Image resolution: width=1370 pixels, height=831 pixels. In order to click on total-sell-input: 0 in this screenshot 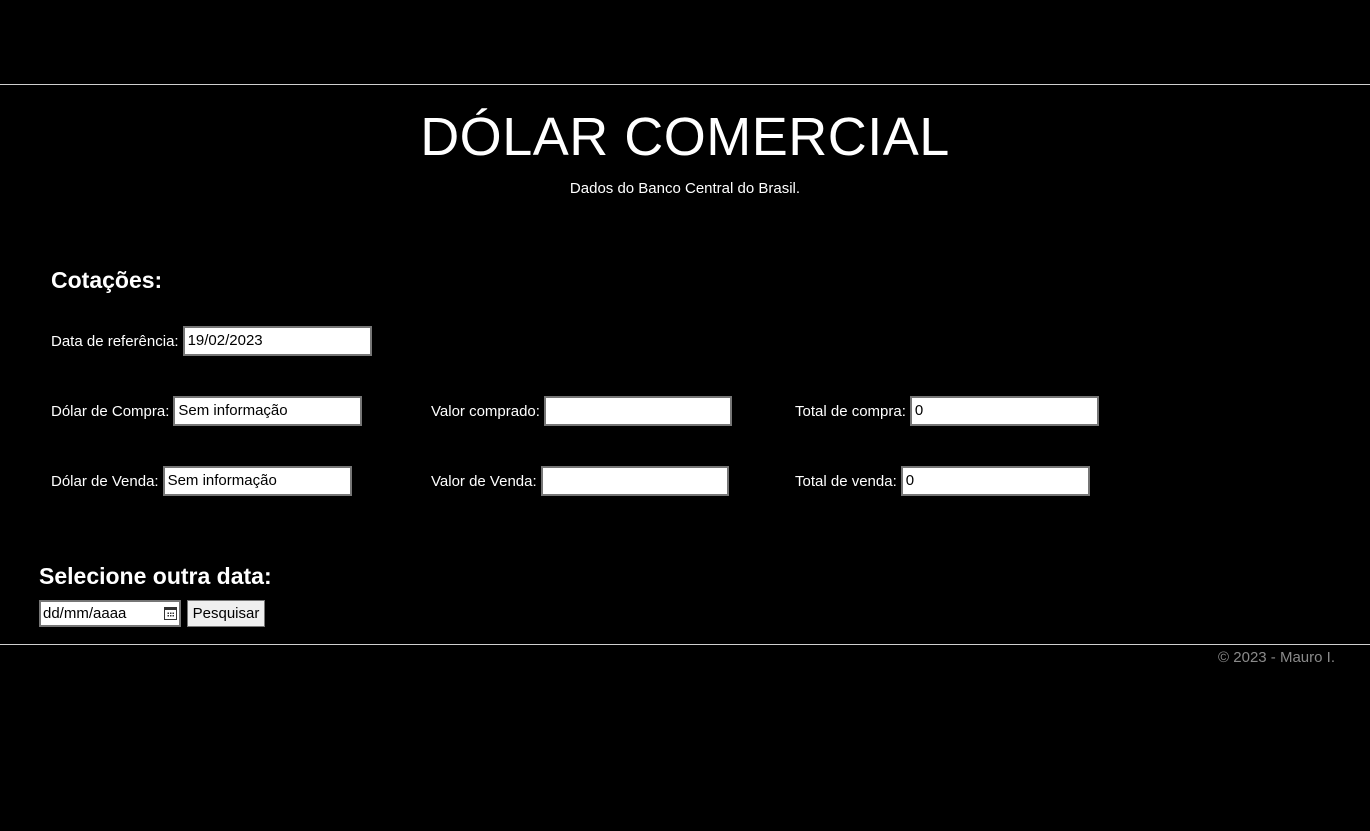, I will do `click(995, 481)`.